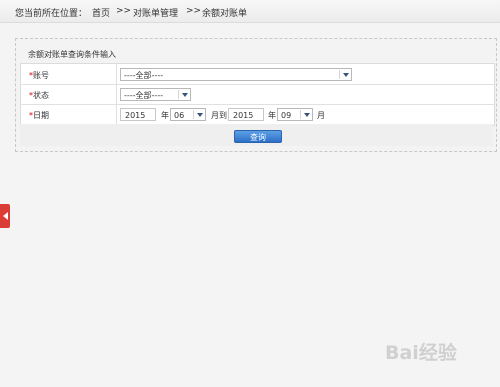 This screenshot has height=387, width=500. I want to click on start-month-select: 06, so click(188, 114).